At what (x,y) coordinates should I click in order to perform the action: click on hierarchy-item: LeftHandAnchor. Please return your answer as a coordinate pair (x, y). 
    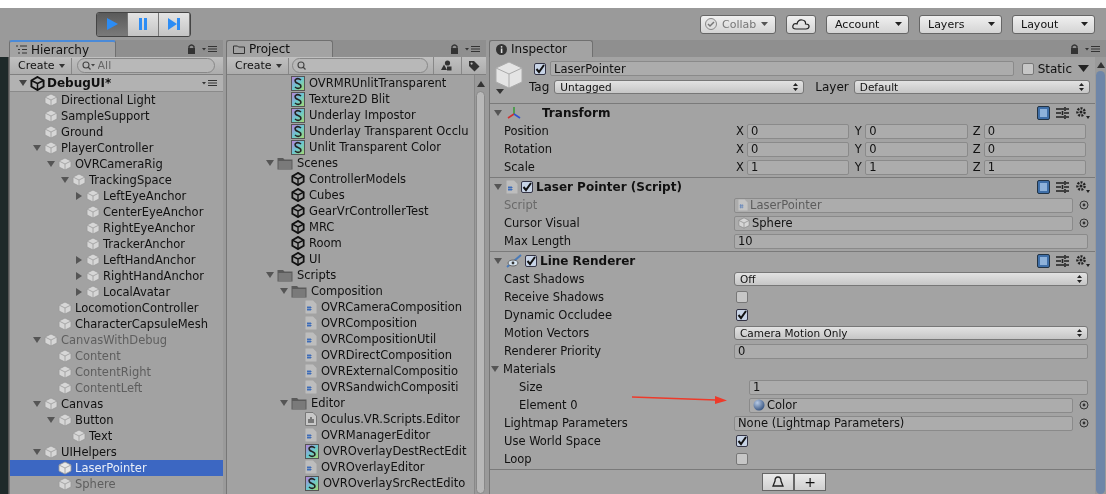
    Looking at the image, I should click on (116, 260).